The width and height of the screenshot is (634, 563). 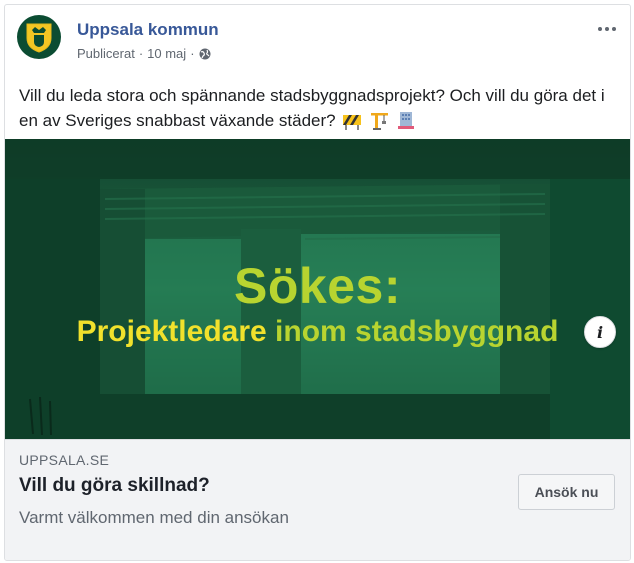 I want to click on ad-subheadline: Projektledare inom stadsbyggnad, so click(x=317, y=332).